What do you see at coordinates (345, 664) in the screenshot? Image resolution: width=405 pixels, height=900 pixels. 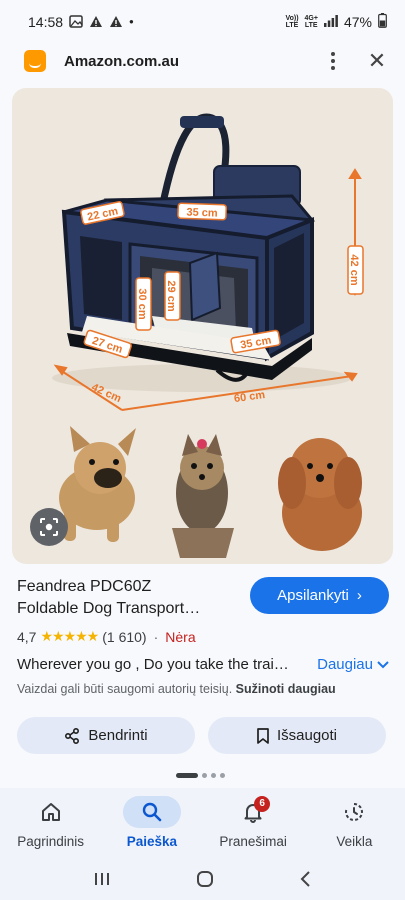 I see `more-button-label: Daugiau` at bounding box center [345, 664].